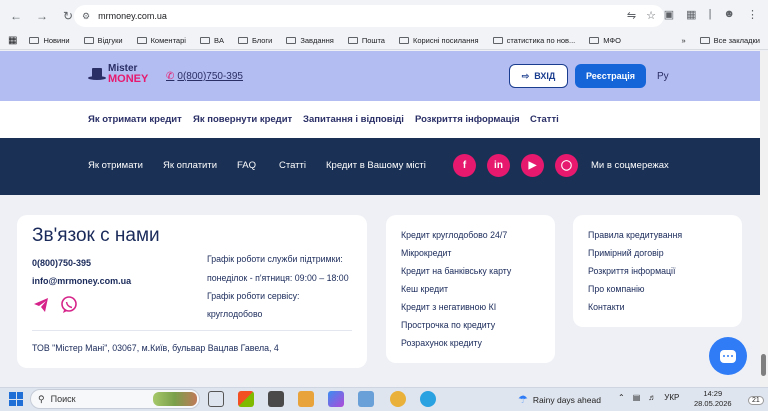  What do you see at coordinates (752, 14) in the screenshot?
I see `menu-icon: ⋮` at bounding box center [752, 14].